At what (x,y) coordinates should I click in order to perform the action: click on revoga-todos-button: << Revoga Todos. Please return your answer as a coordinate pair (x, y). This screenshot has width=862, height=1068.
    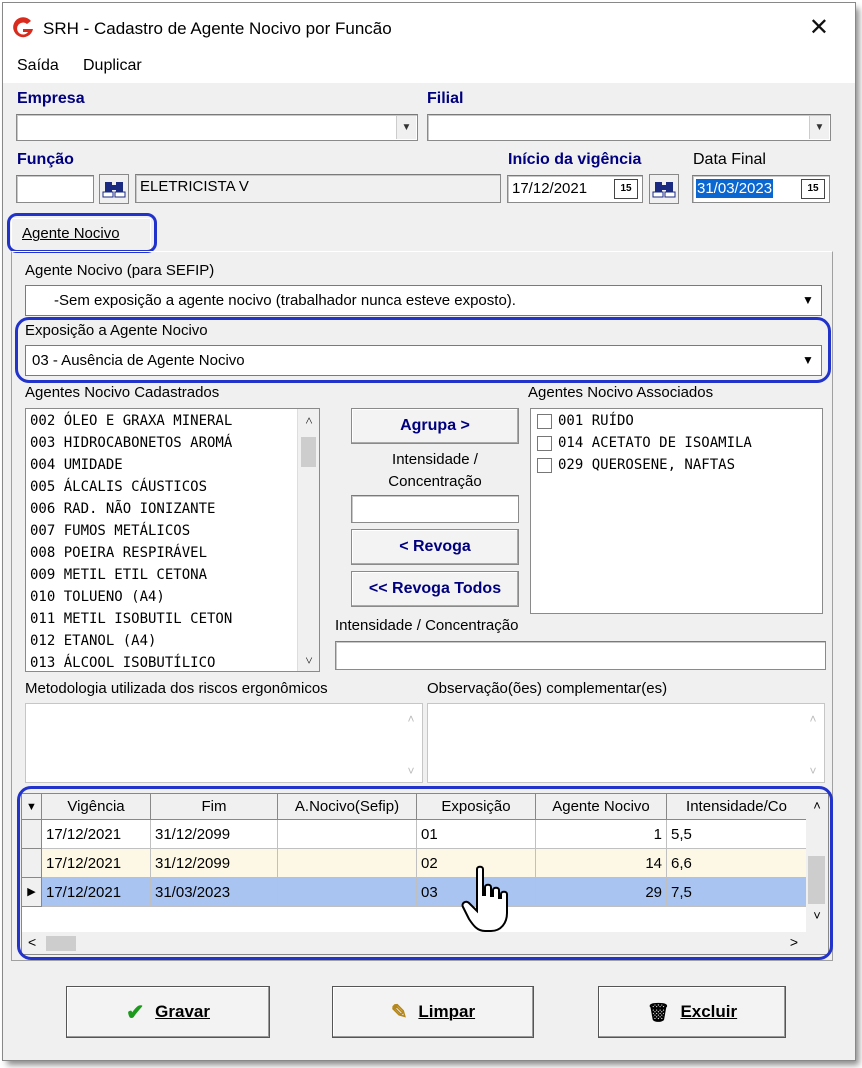
    Looking at the image, I should click on (435, 589).